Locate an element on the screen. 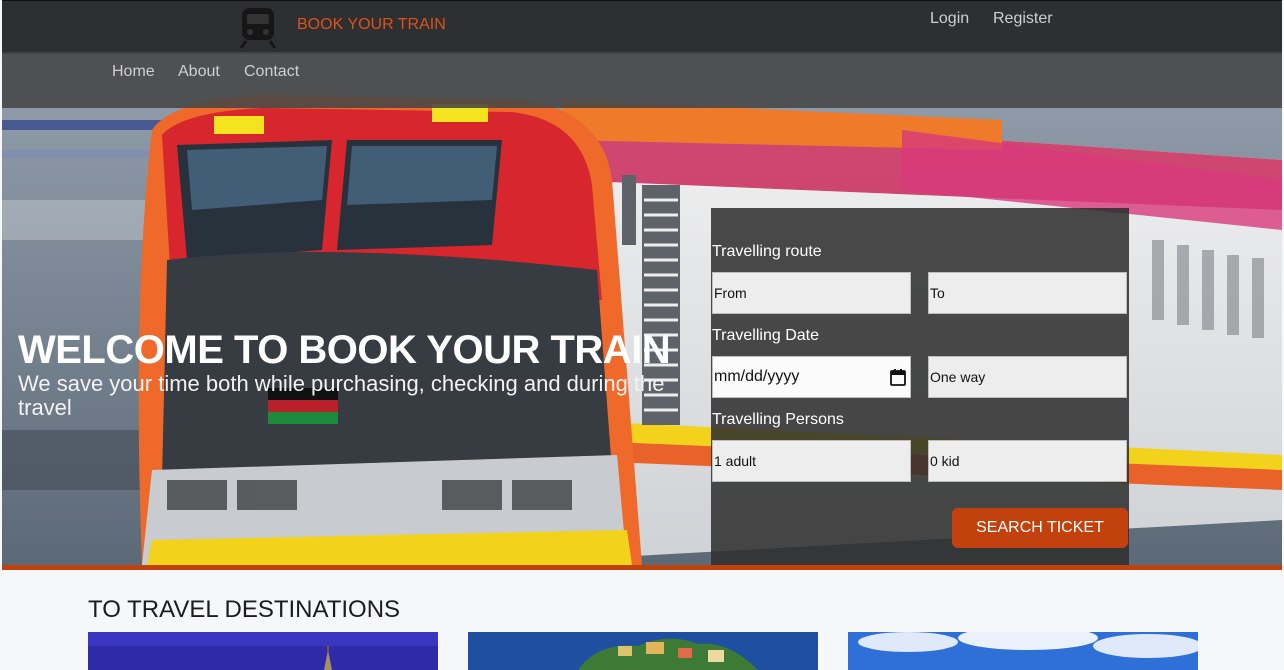 The height and width of the screenshot is (670, 1284). calendar-icon is located at coordinates (898, 377).